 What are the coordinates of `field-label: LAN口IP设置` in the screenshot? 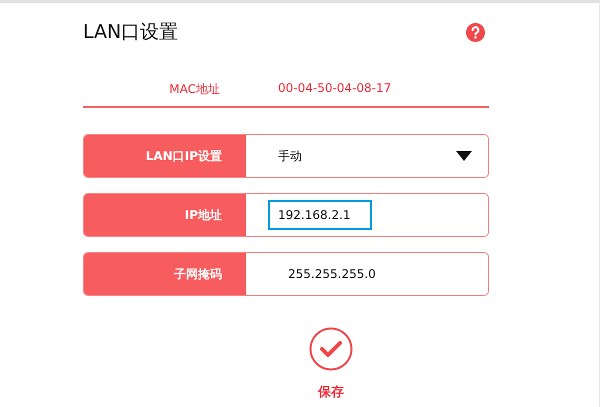 It's located at (165, 156).